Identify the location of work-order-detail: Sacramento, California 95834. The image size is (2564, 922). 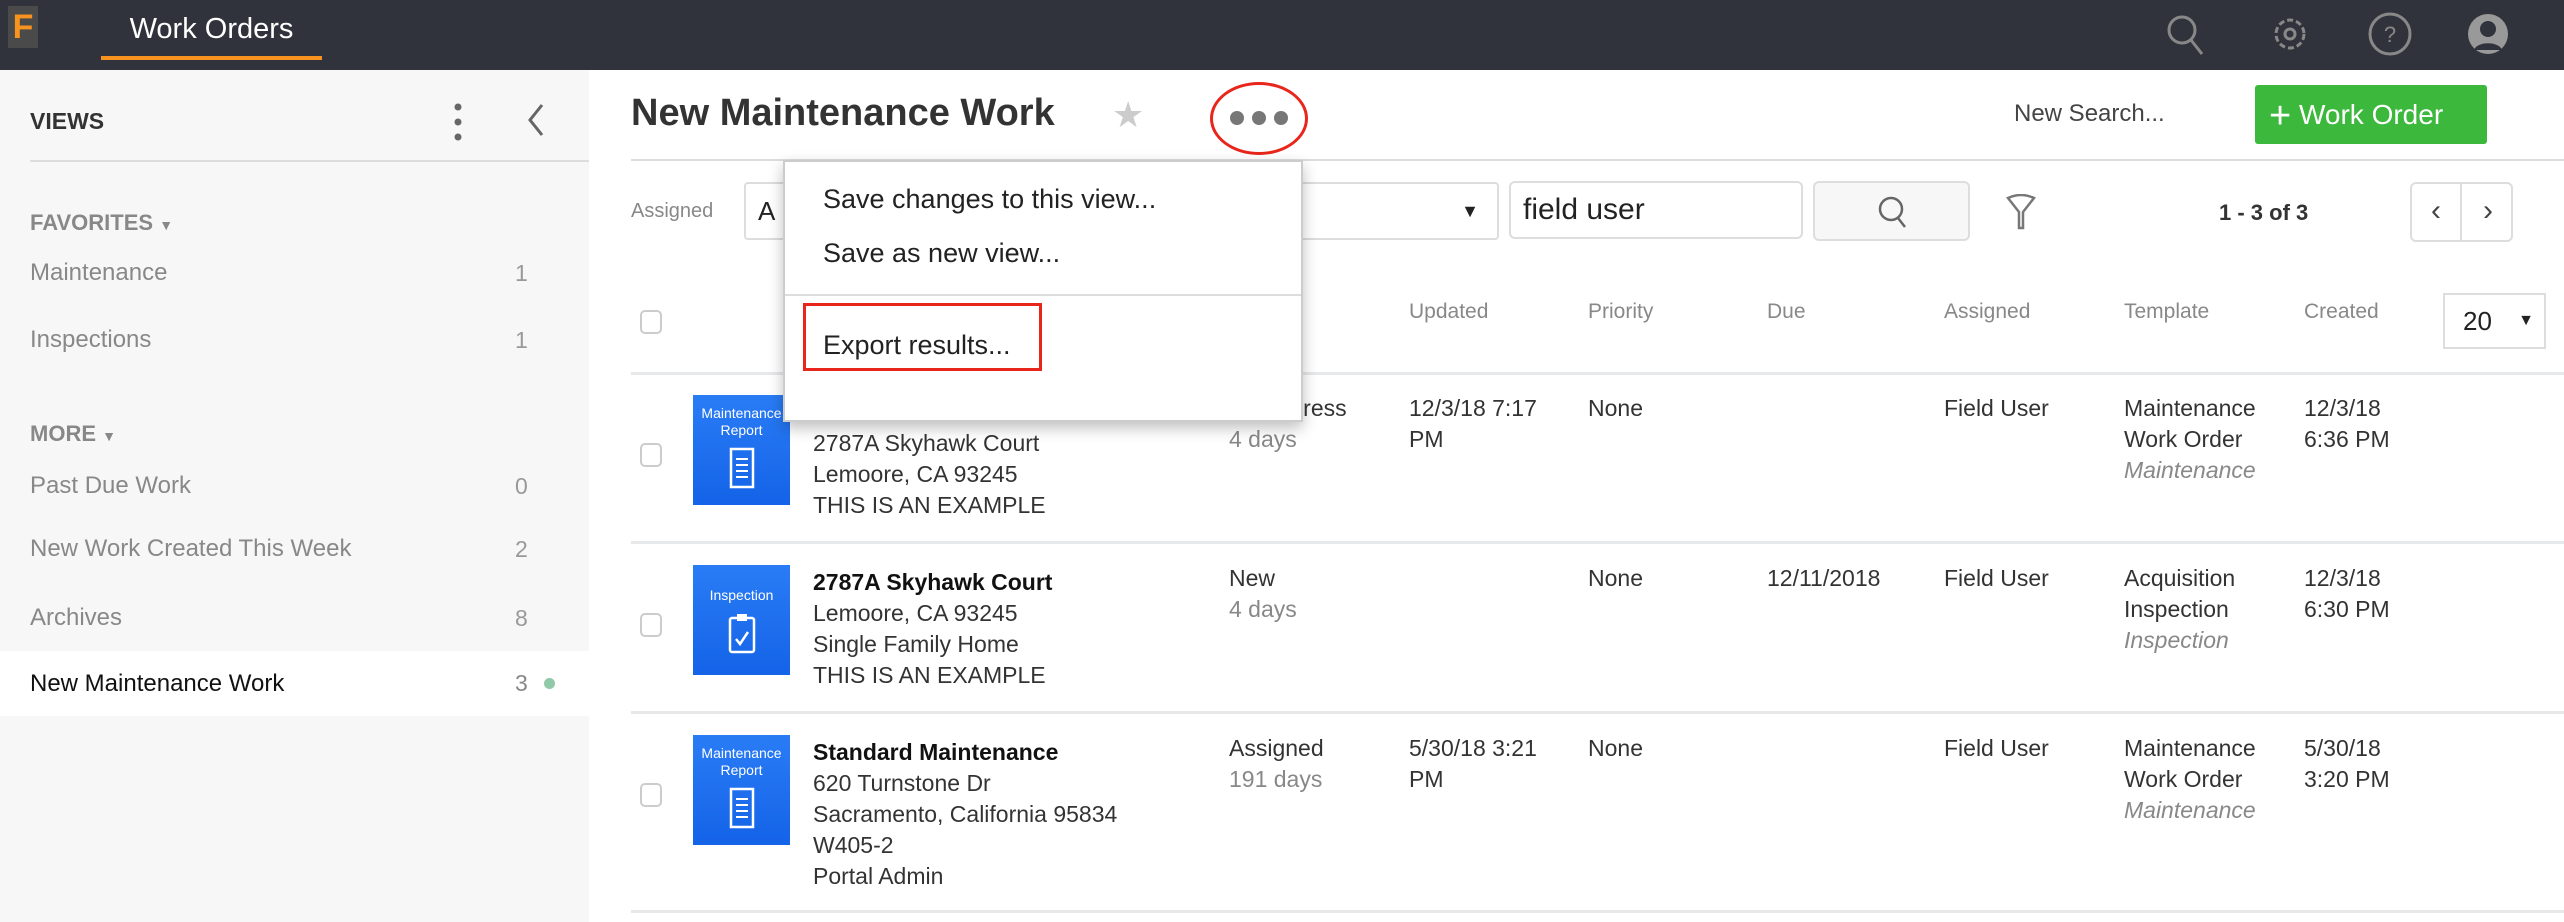
(965, 814).